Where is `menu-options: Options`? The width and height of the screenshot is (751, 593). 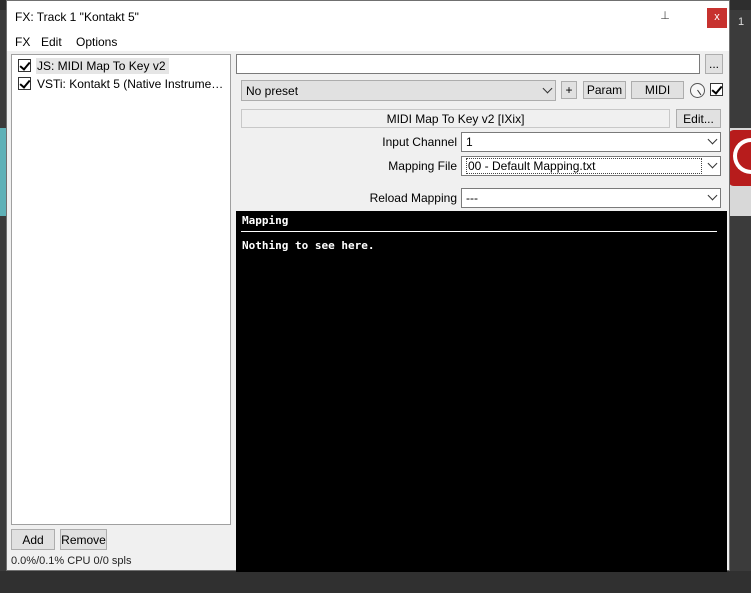
menu-options: Options is located at coordinates (96, 42).